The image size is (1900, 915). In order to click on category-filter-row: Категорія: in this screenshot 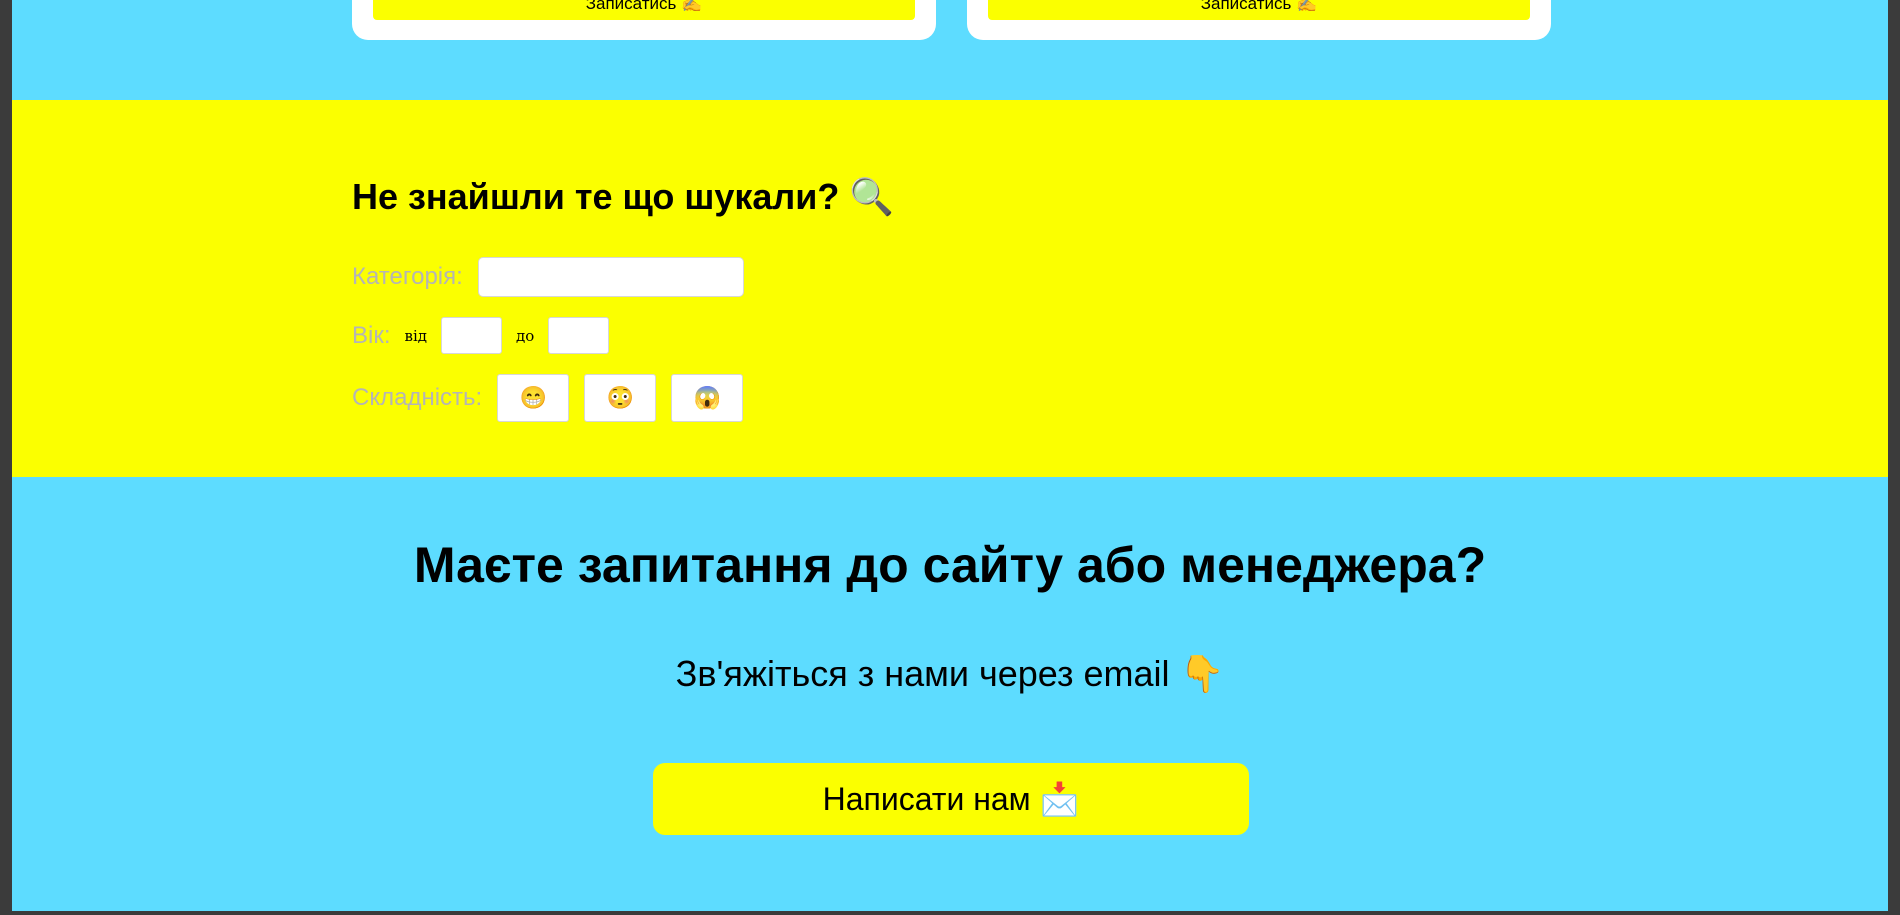, I will do `click(548, 277)`.